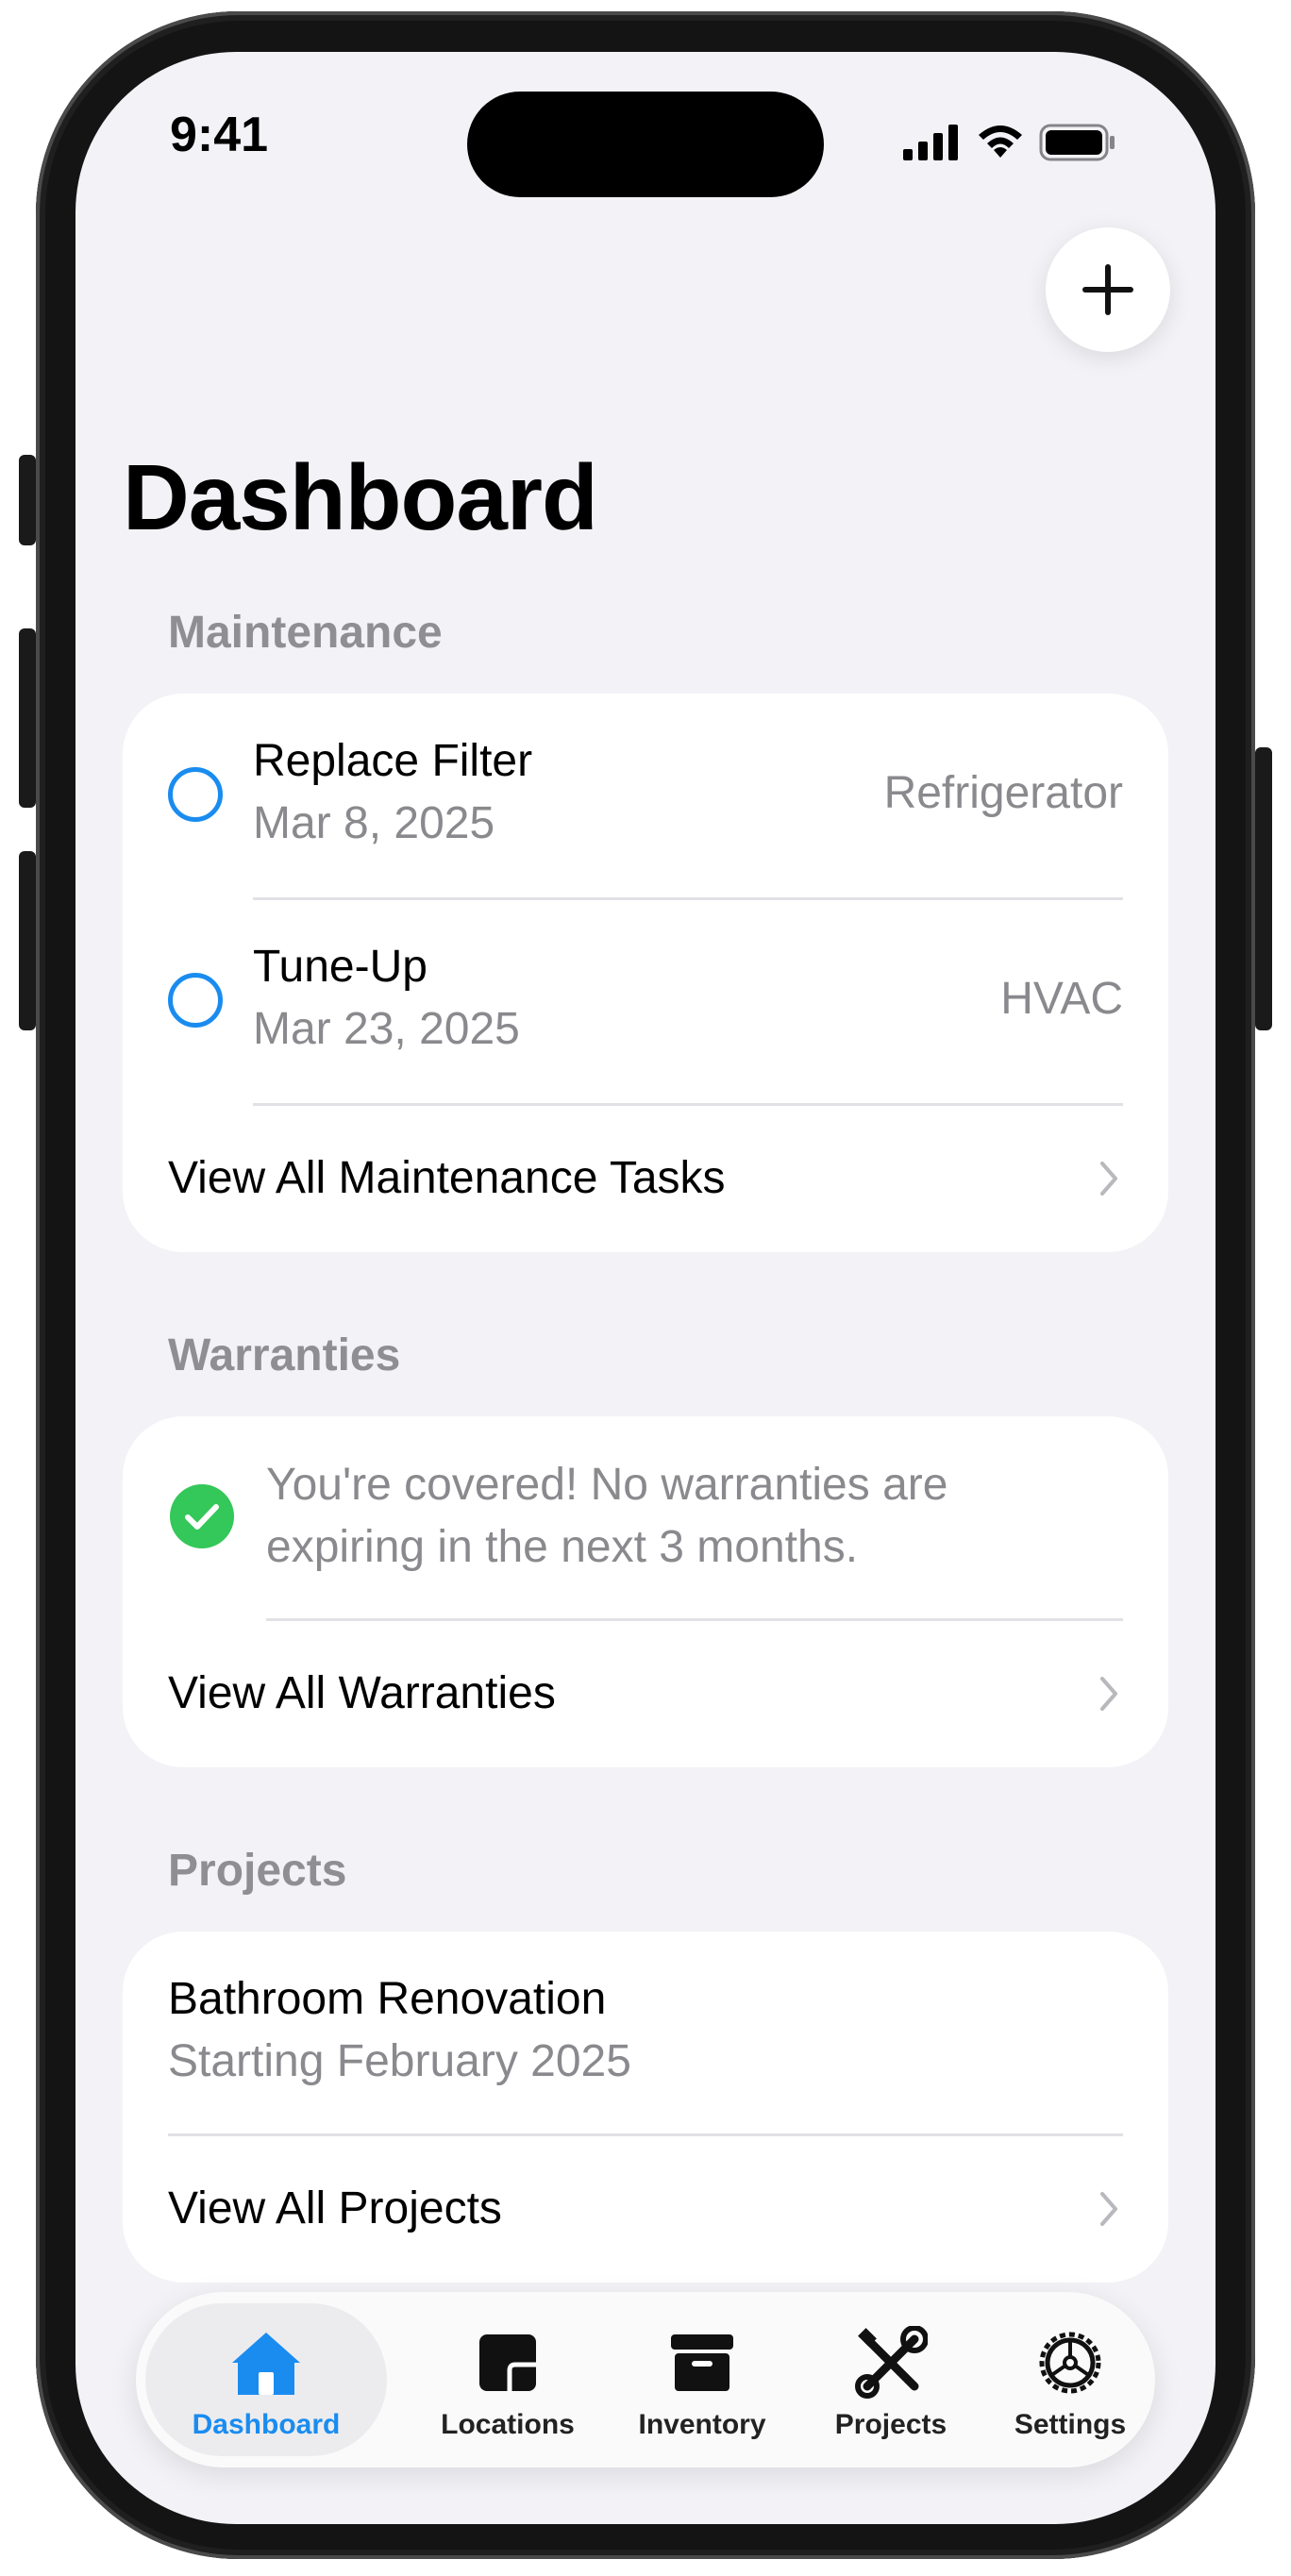 The width and height of the screenshot is (1291, 2576). Describe the element at coordinates (702, 2424) in the screenshot. I see `tab-label: Inventory` at that location.